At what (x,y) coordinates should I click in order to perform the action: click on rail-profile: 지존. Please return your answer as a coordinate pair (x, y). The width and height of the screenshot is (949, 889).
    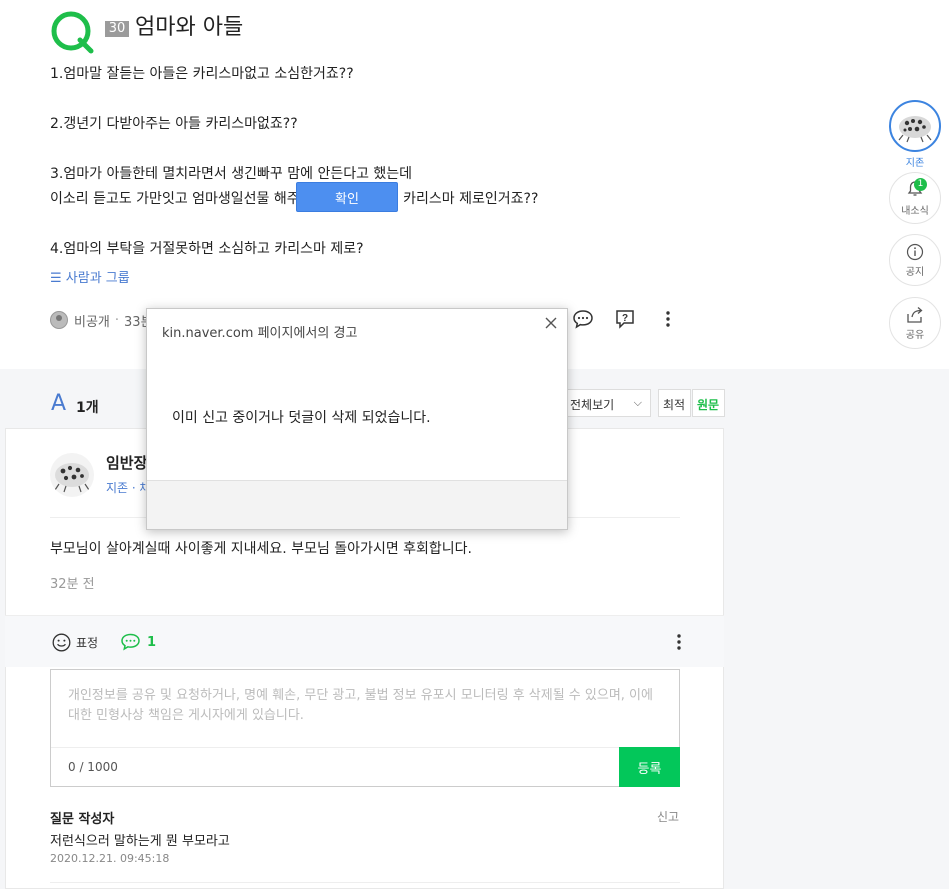
    Looking at the image, I should click on (915, 134).